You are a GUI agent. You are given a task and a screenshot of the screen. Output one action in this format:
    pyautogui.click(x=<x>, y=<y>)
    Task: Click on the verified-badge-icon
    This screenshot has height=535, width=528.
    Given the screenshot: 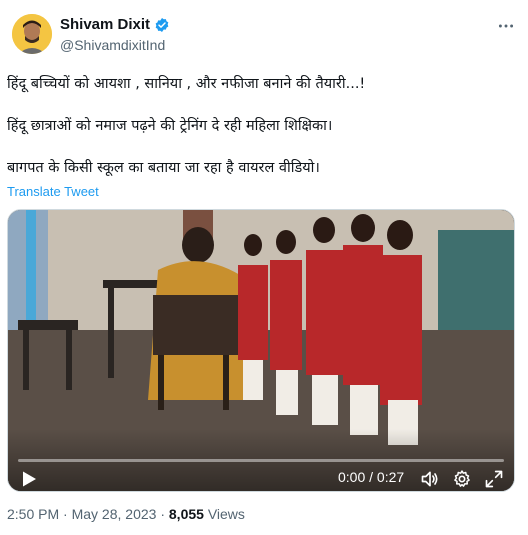 What is the action you would take?
    pyautogui.click(x=162, y=25)
    